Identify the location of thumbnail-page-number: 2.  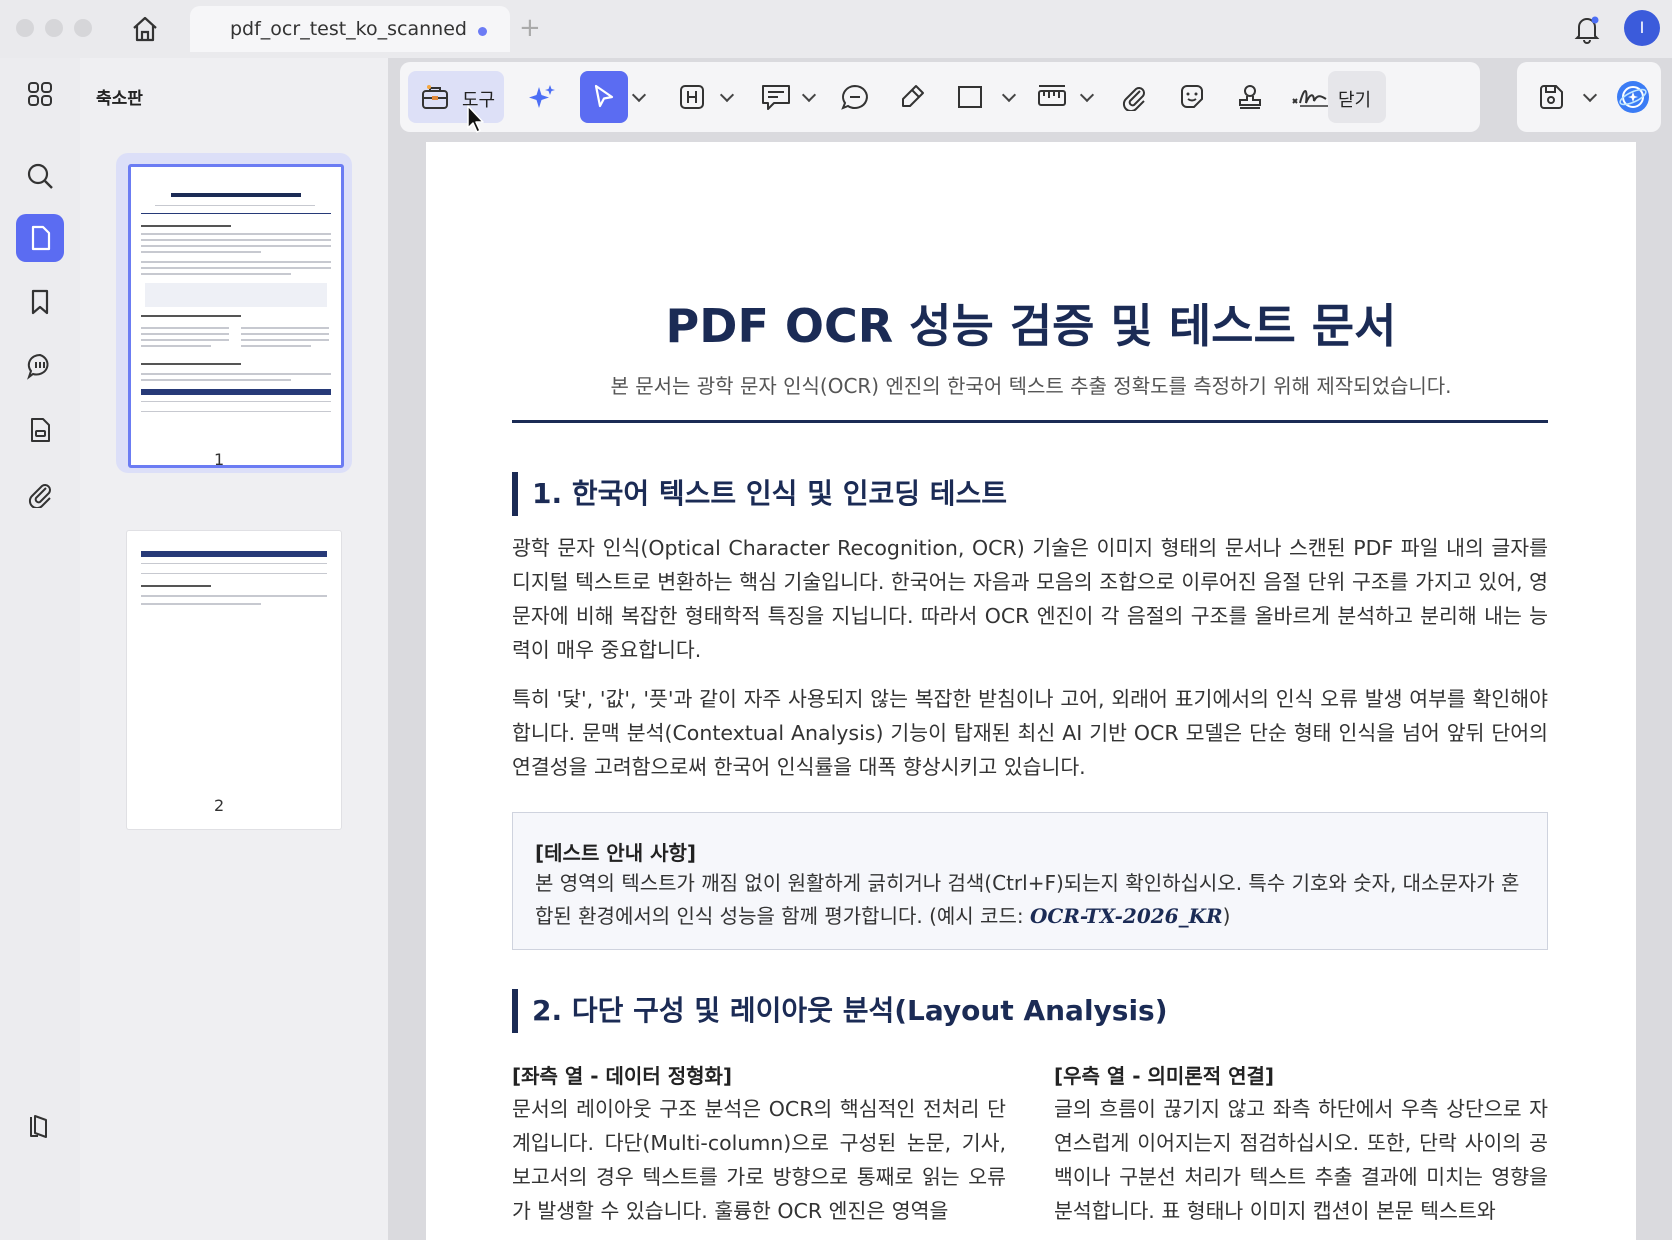
(219, 805).